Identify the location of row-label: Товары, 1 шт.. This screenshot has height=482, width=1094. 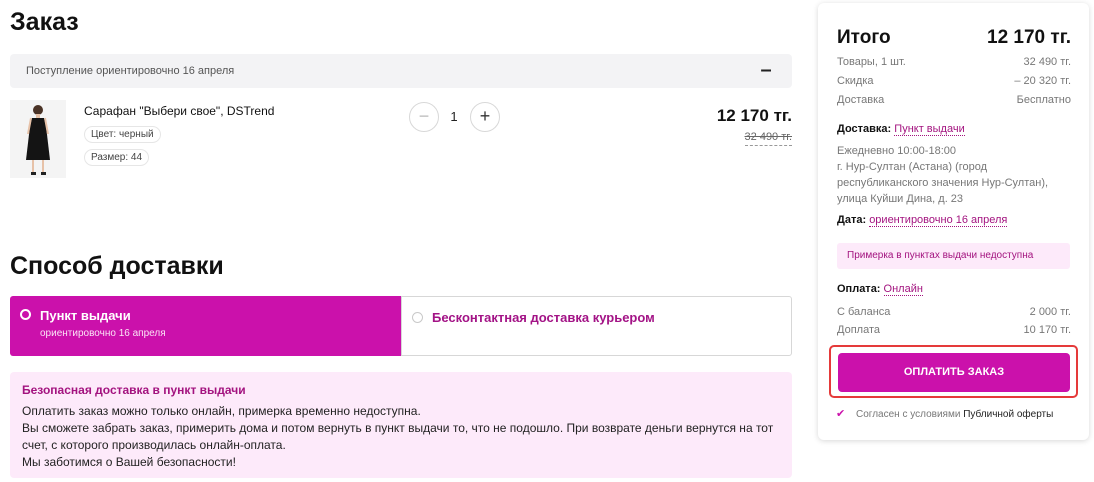
(871, 62).